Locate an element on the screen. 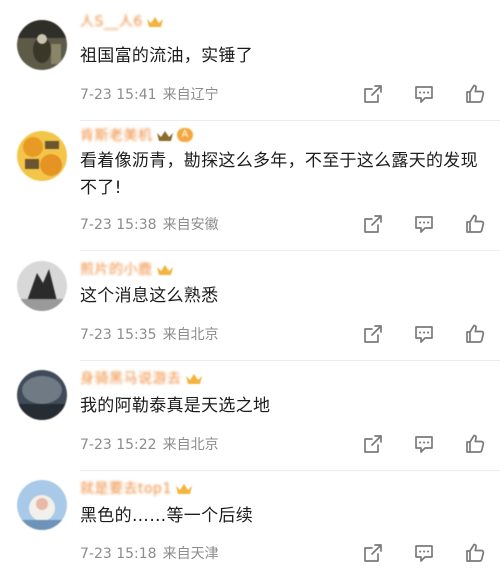 The width and height of the screenshot is (500, 575). comment-time: 7-23 15:35 is located at coordinates (118, 335).